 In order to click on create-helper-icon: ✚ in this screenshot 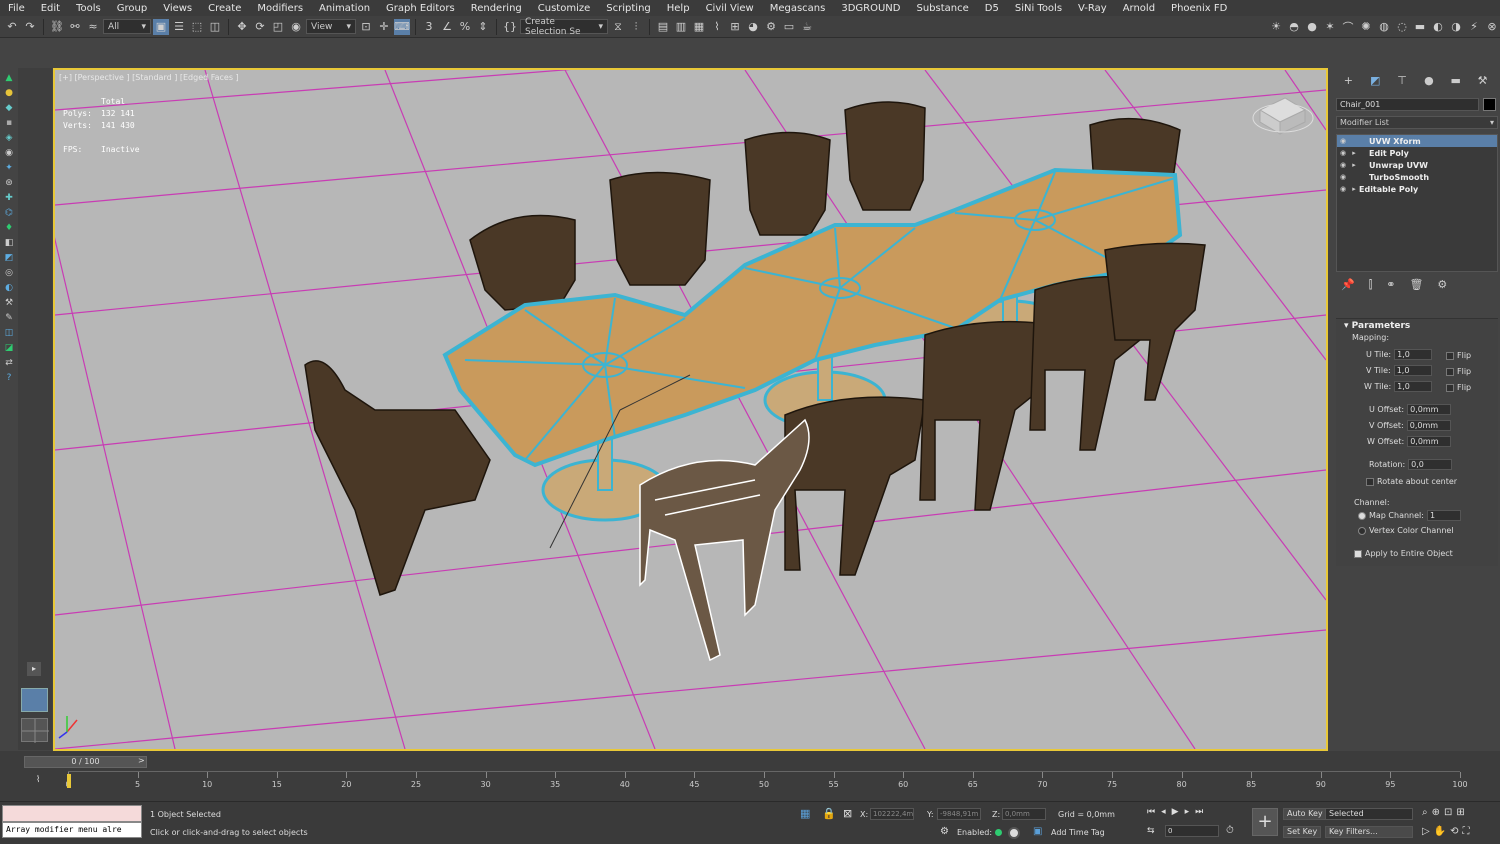, I will do `click(9, 198)`.